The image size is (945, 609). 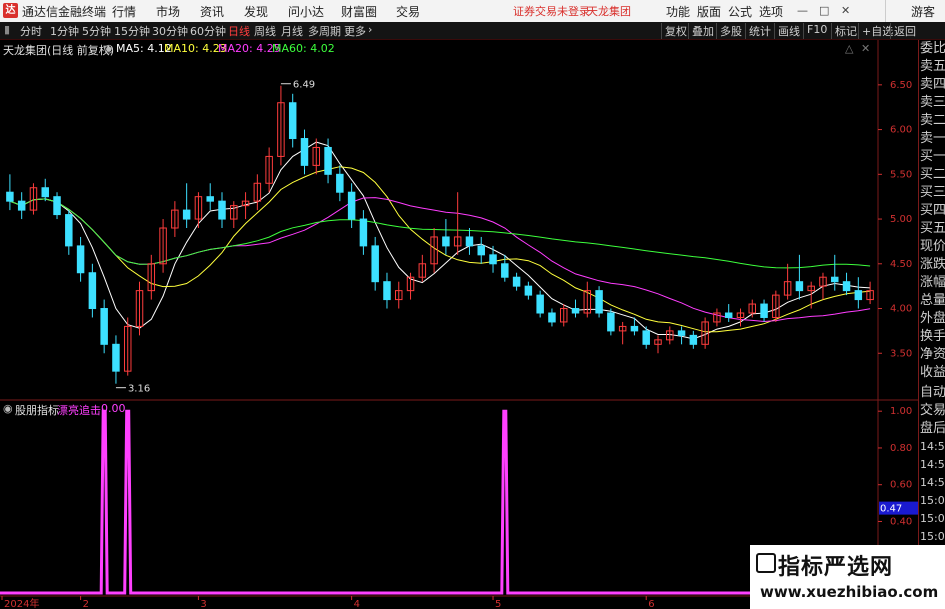 What do you see at coordinates (901, 130) in the screenshot?
I see `price-tick-label: 6.00` at bounding box center [901, 130].